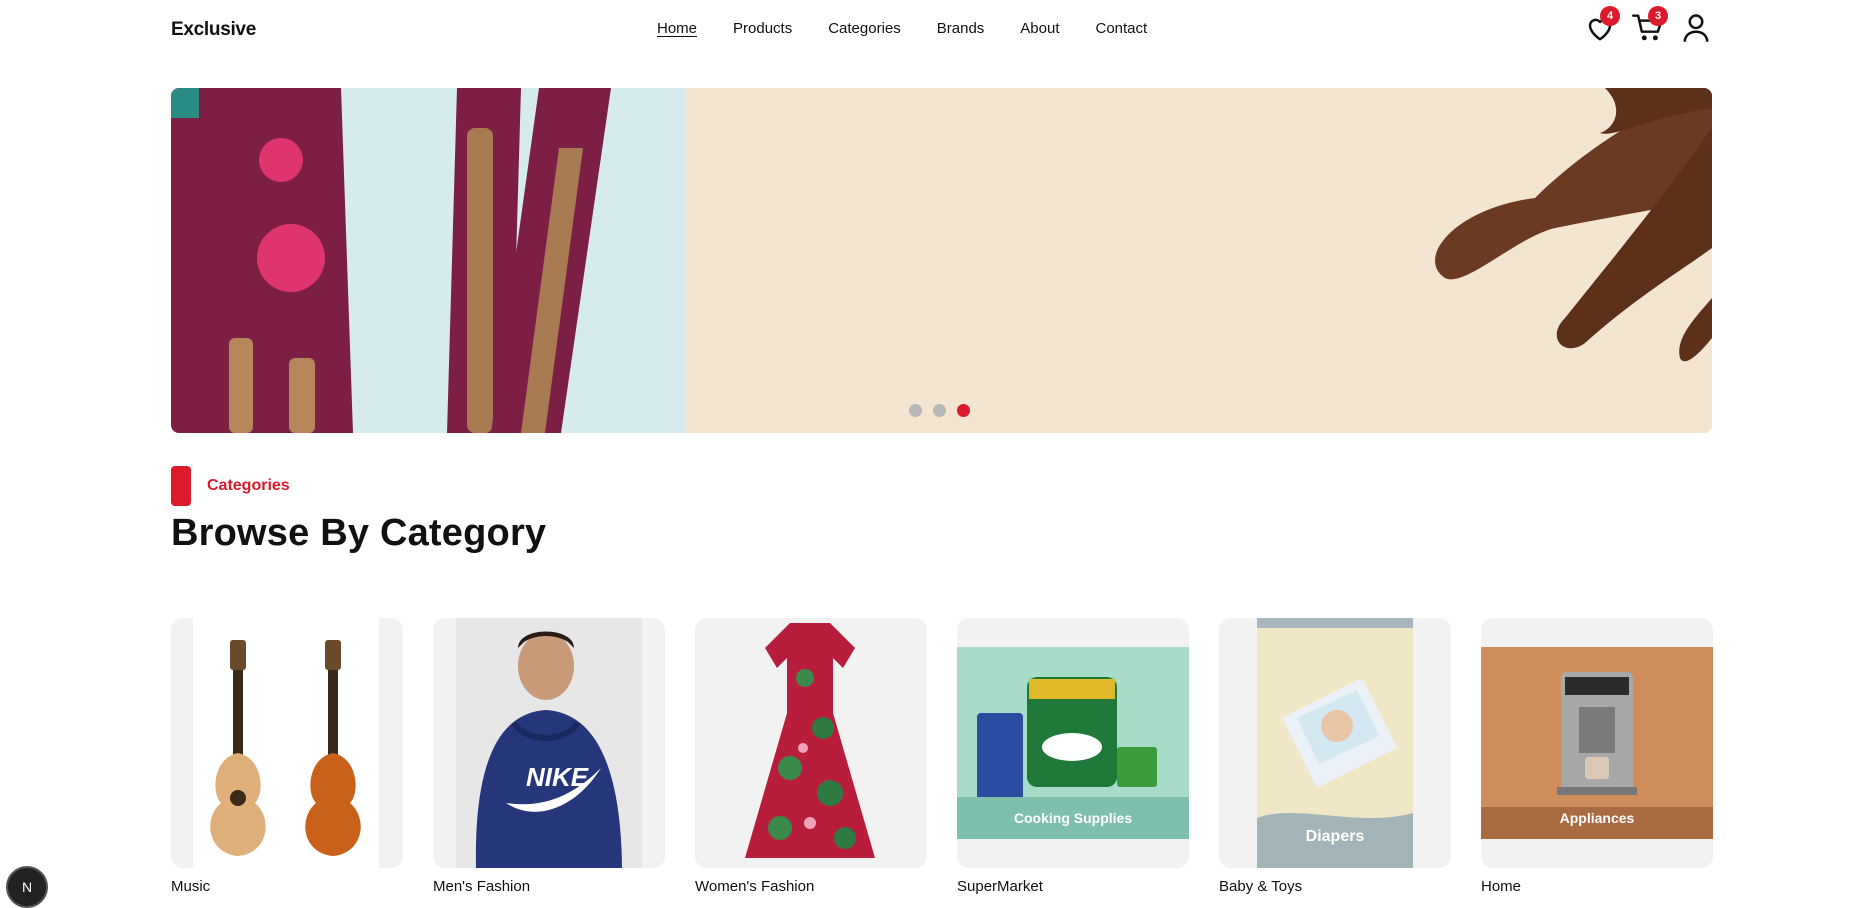 The height and width of the screenshot is (908, 1854). I want to click on nav-brands: Brands, so click(961, 28).